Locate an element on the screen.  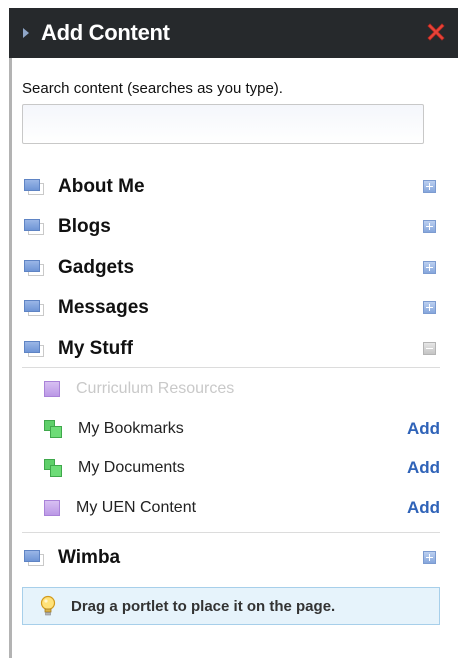
item-my-bookmarks: My Bookmarks Add is located at coordinates (235, 429).